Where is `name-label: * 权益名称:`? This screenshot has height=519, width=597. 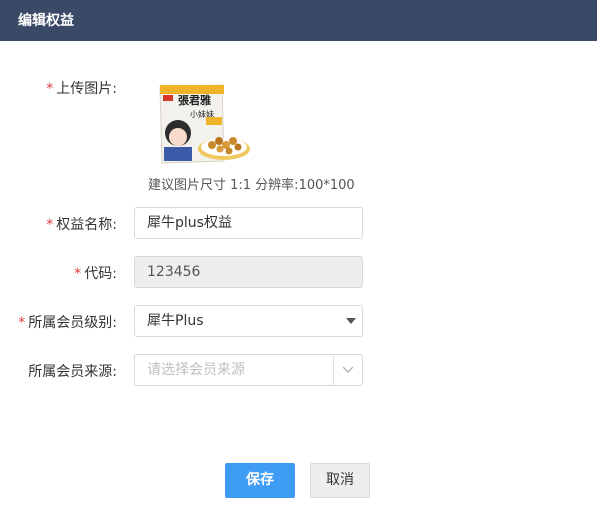 name-label: * 权益名称: is located at coordinates (81, 225).